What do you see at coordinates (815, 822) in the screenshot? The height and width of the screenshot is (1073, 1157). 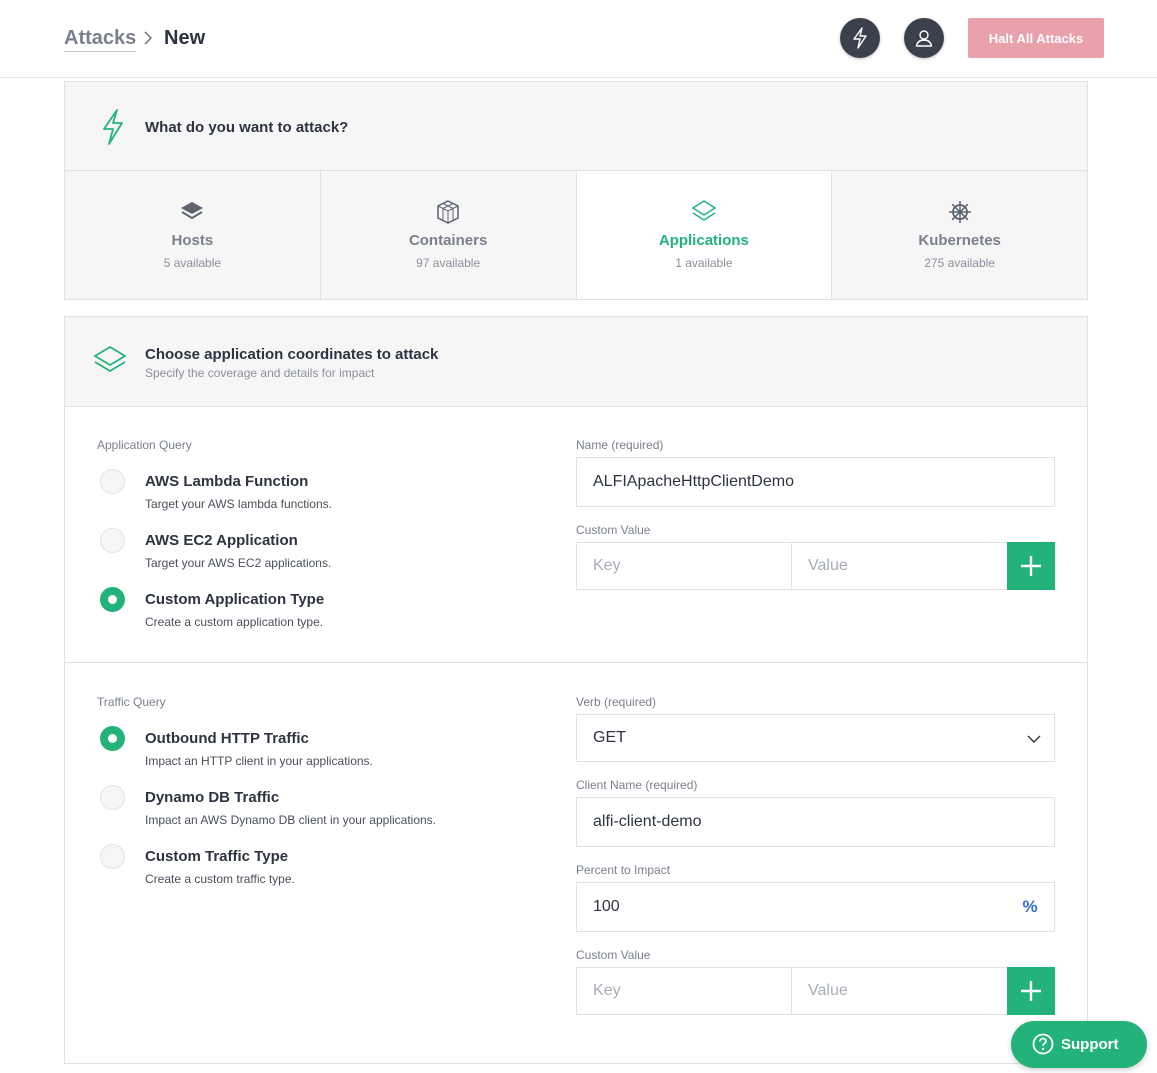 I see `client-name-input` at bounding box center [815, 822].